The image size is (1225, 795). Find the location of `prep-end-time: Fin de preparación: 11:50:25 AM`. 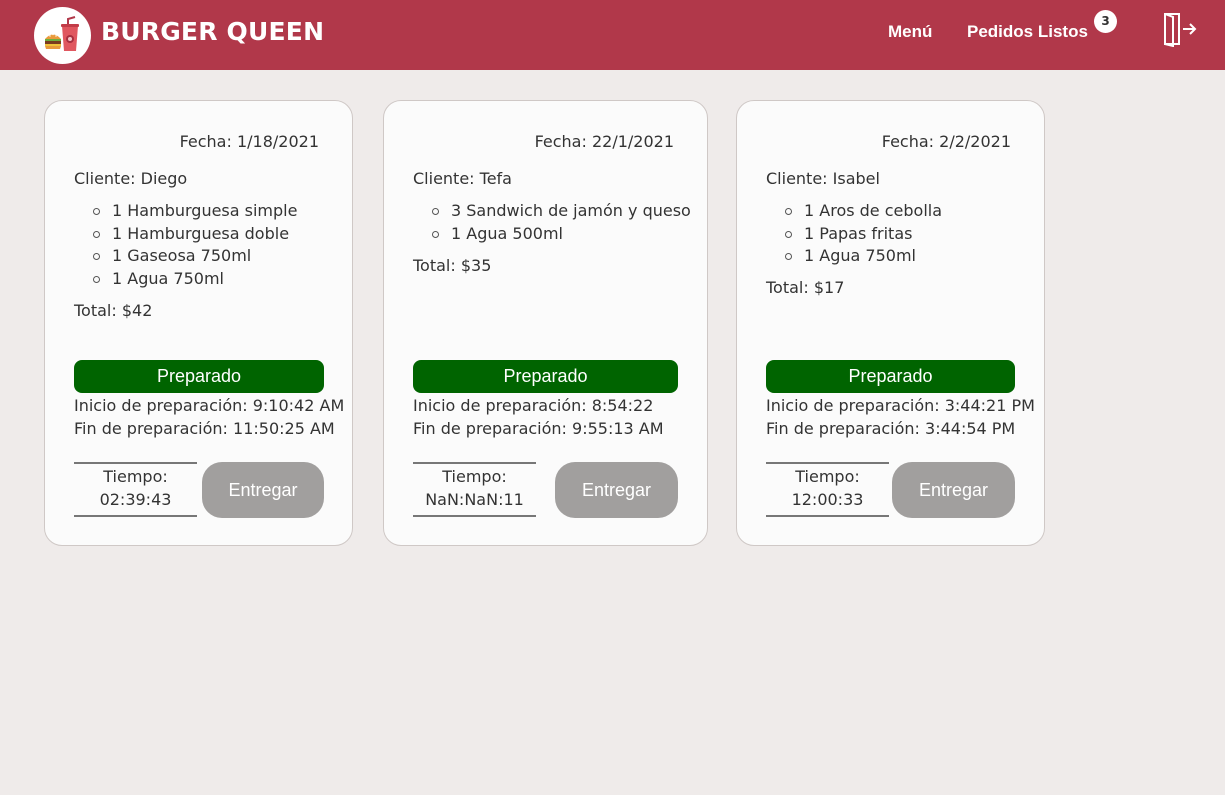

prep-end-time: Fin de preparación: 11:50:25 AM is located at coordinates (204, 428).